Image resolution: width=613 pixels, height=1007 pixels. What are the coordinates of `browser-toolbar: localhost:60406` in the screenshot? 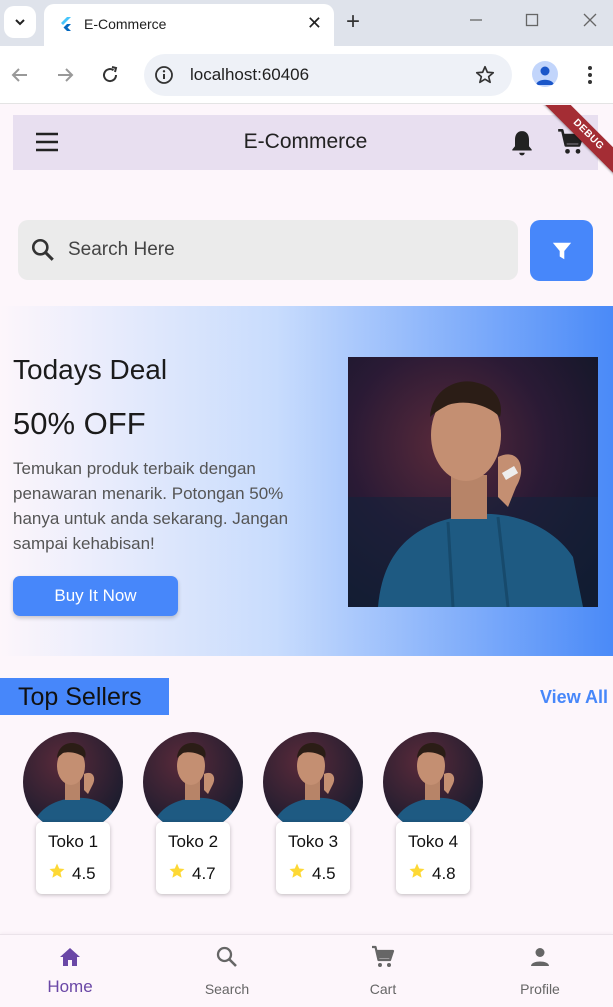 It's located at (306, 75).